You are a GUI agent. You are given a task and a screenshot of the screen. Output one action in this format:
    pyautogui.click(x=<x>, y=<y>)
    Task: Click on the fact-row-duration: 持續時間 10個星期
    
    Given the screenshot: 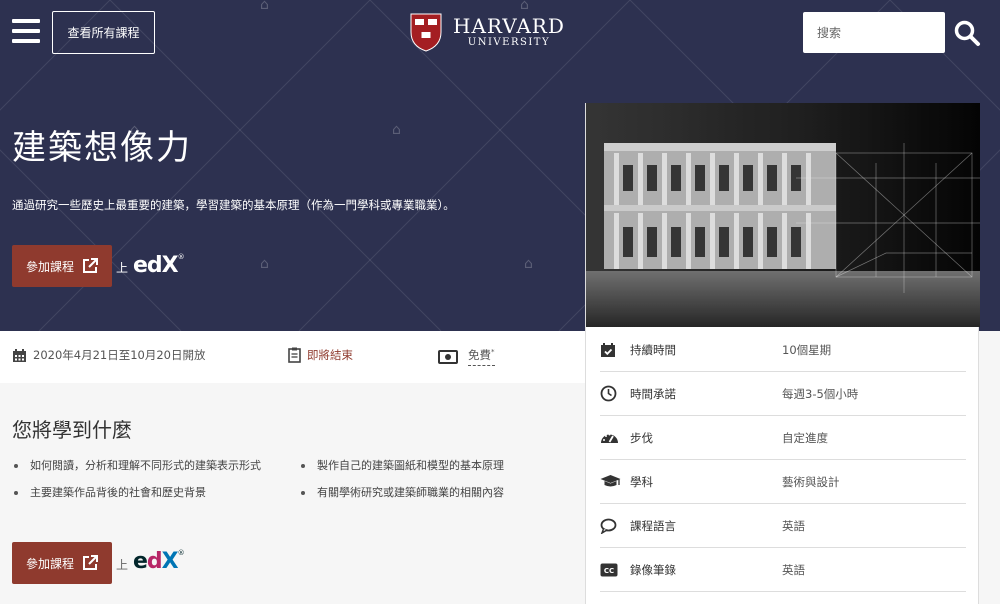 What is the action you would take?
    pyautogui.click(x=783, y=350)
    